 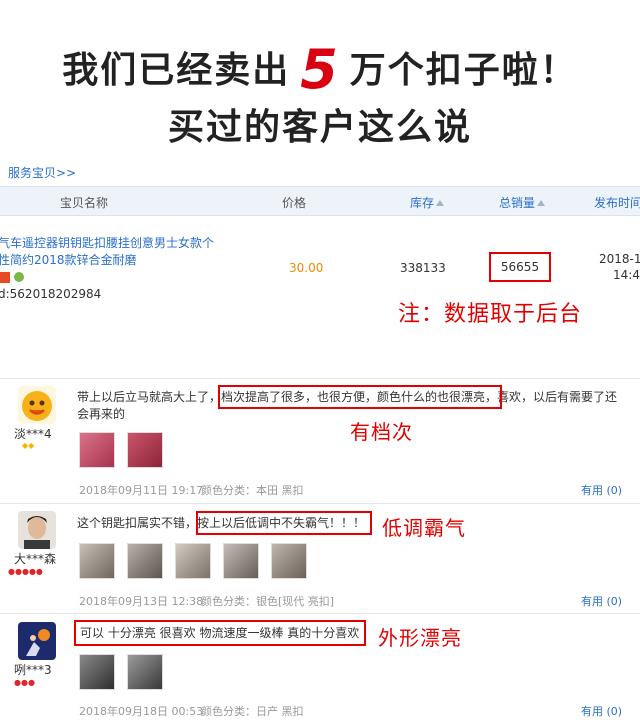 I want to click on review-attr: 颜色分类：本田 黑扣, so click(x=252, y=490).